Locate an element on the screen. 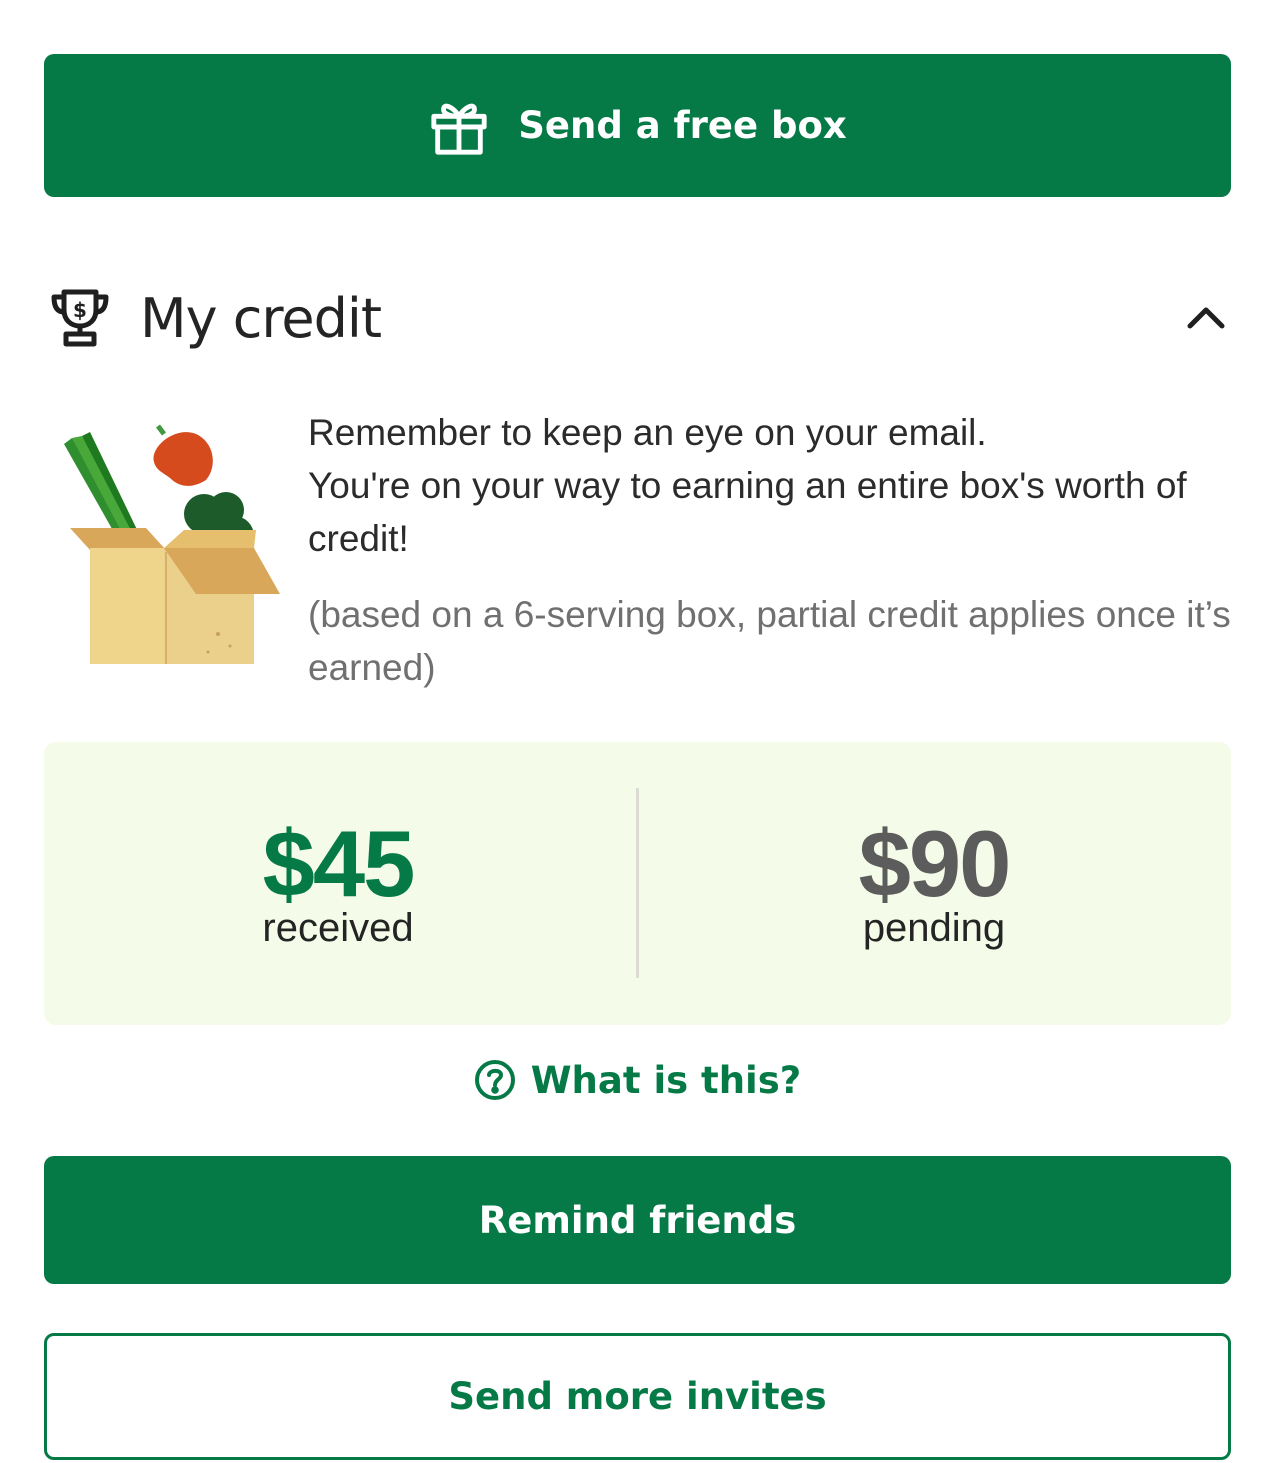 The image size is (1274, 1463). remind-friends-label: Remind friends is located at coordinates (637, 1220).